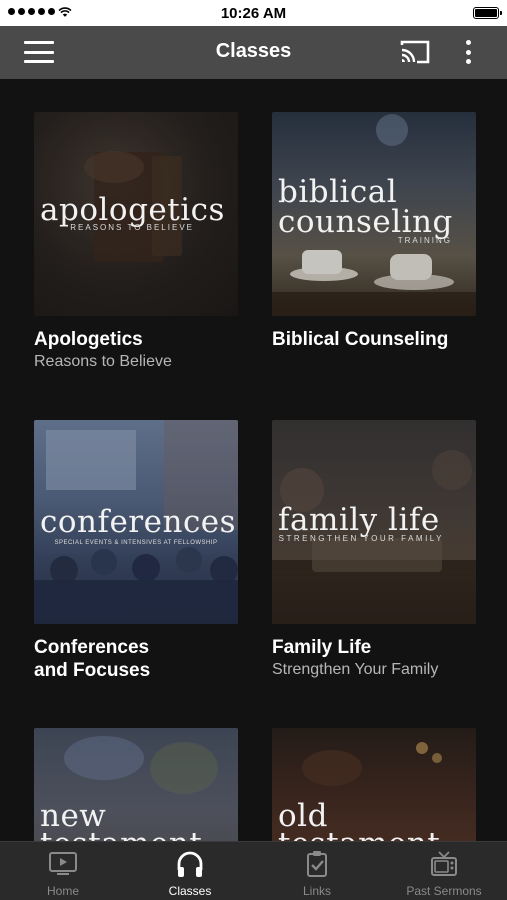 The width and height of the screenshot is (507, 900). I want to click on class-thumbnail: old testament, so click(374, 784).